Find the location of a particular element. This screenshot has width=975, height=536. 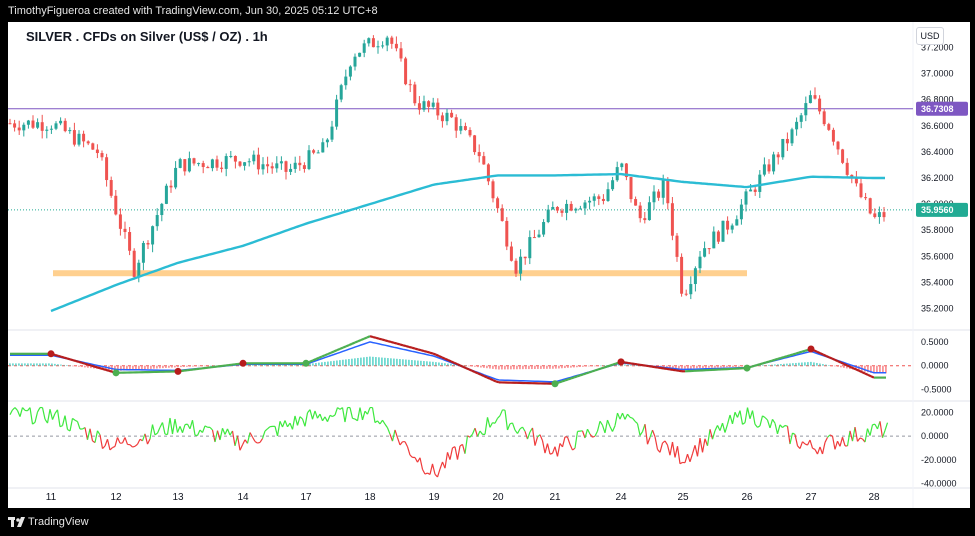

currency-button: USD is located at coordinates (930, 36).